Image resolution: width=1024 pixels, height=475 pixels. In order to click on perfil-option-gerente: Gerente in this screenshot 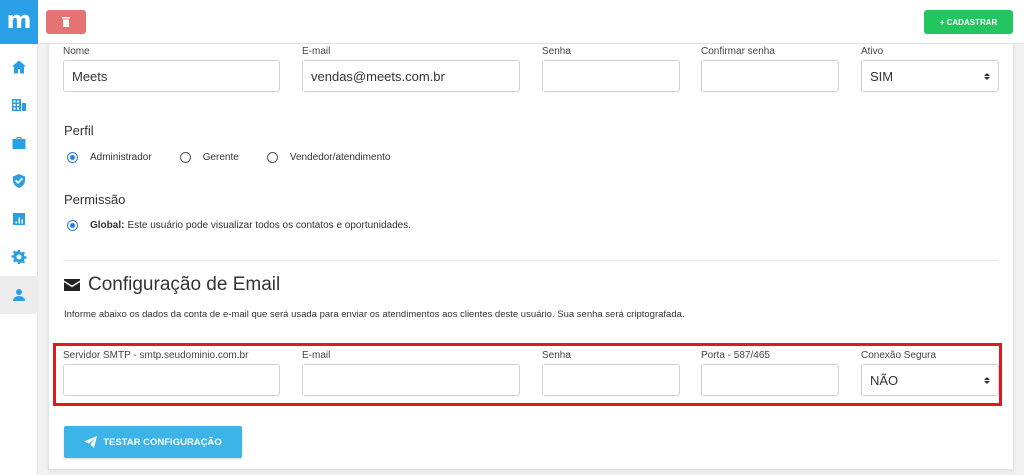, I will do `click(209, 157)`.